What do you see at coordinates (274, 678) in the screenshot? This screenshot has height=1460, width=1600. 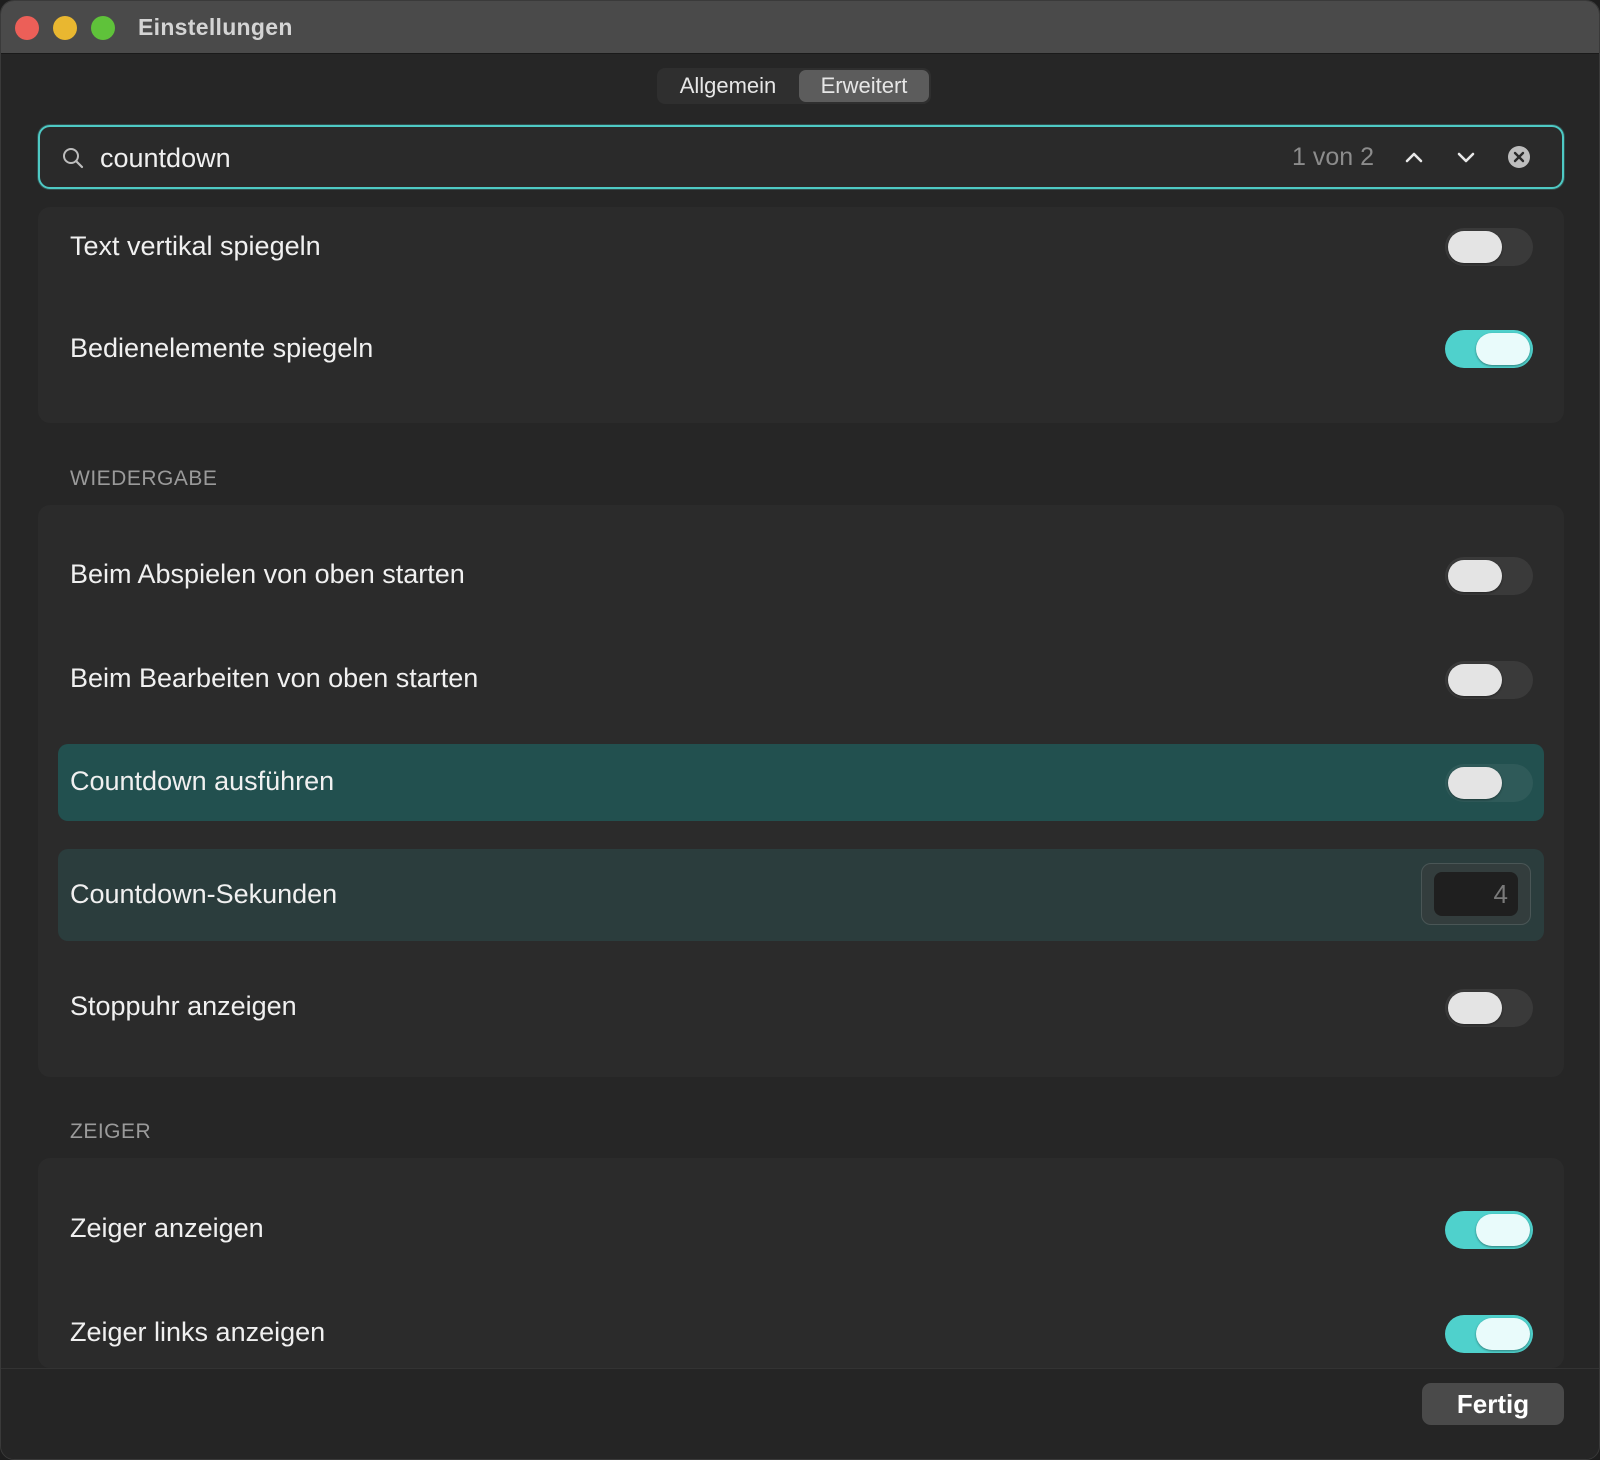 I see `row-label: Beim Bearbeiten von oben starten` at bounding box center [274, 678].